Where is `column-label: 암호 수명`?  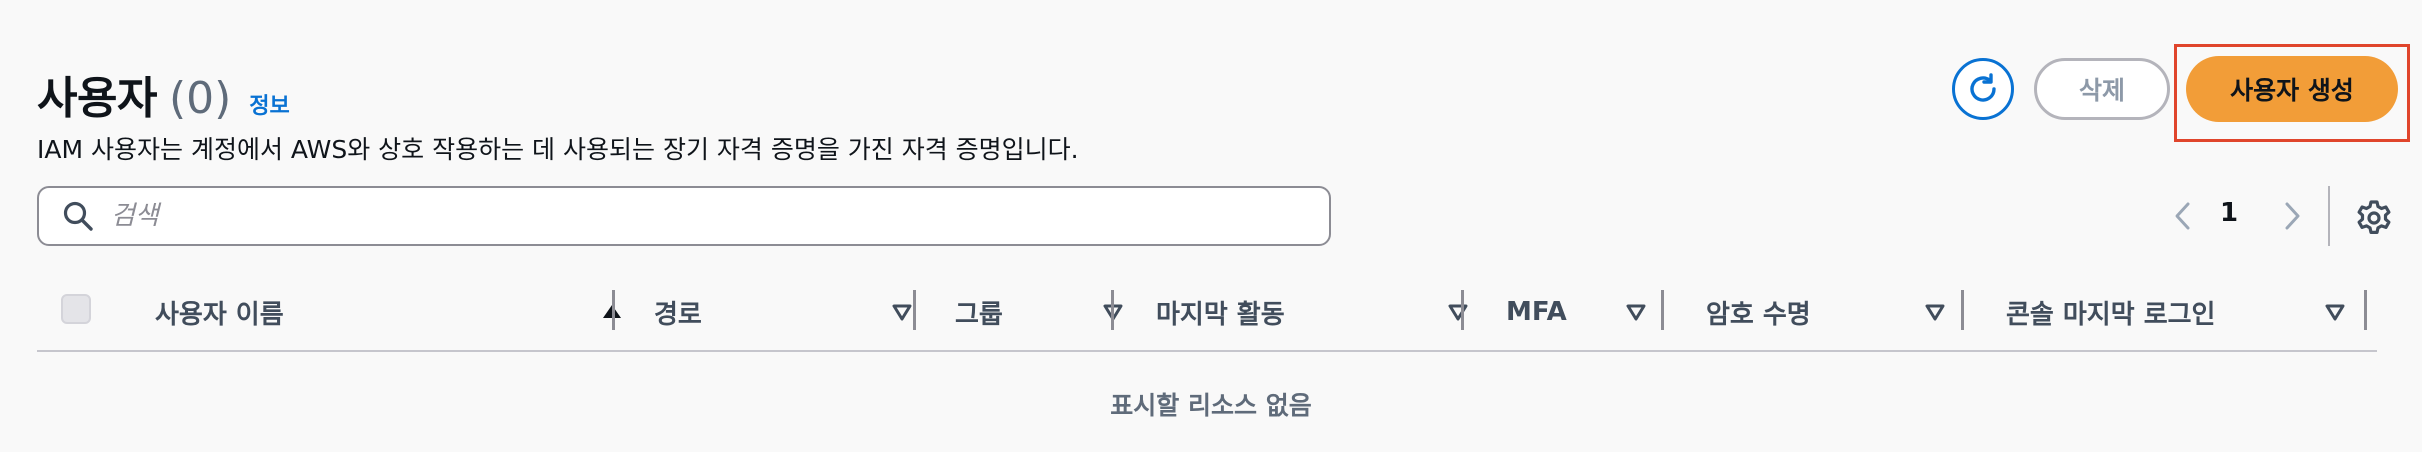 column-label: 암호 수명 is located at coordinates (1758, 314).